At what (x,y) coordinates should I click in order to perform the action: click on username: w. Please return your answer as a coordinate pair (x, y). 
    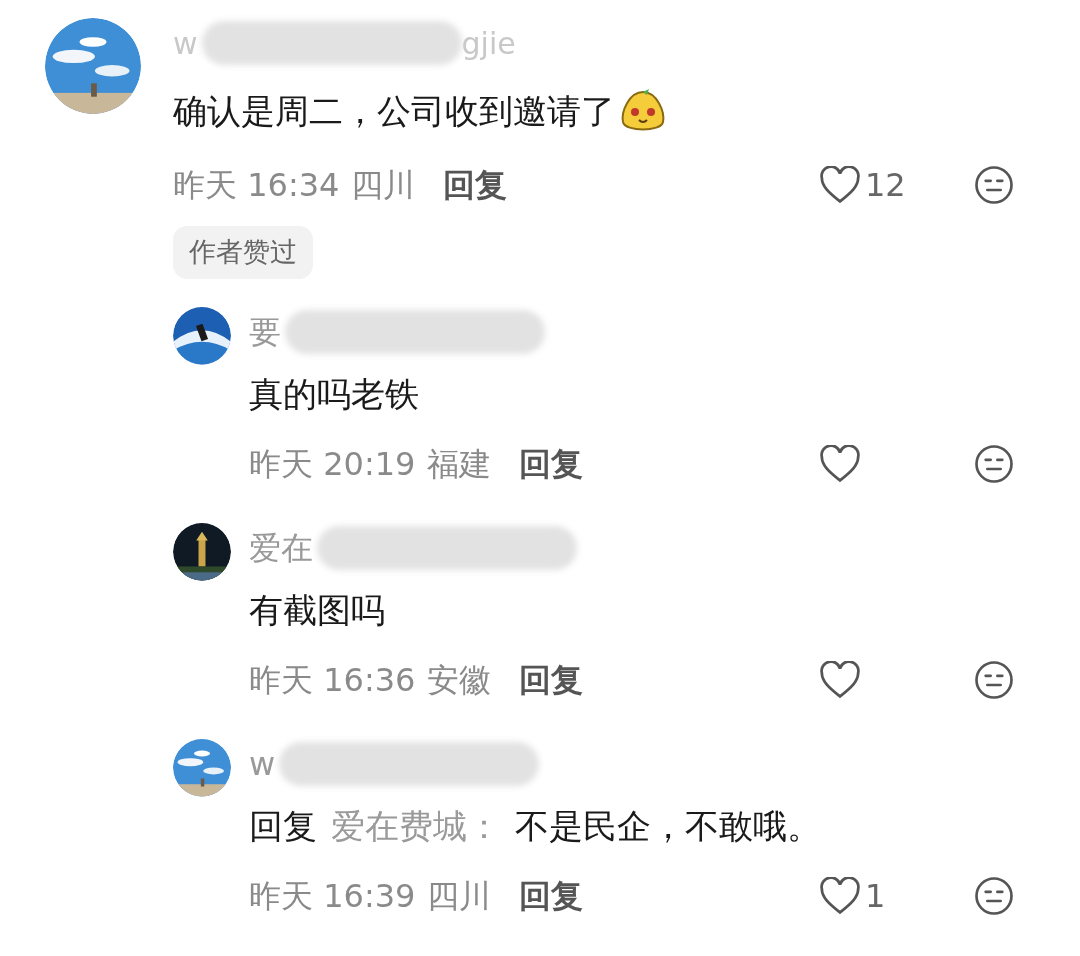
    Looking at the image, I should click on (262, 763).